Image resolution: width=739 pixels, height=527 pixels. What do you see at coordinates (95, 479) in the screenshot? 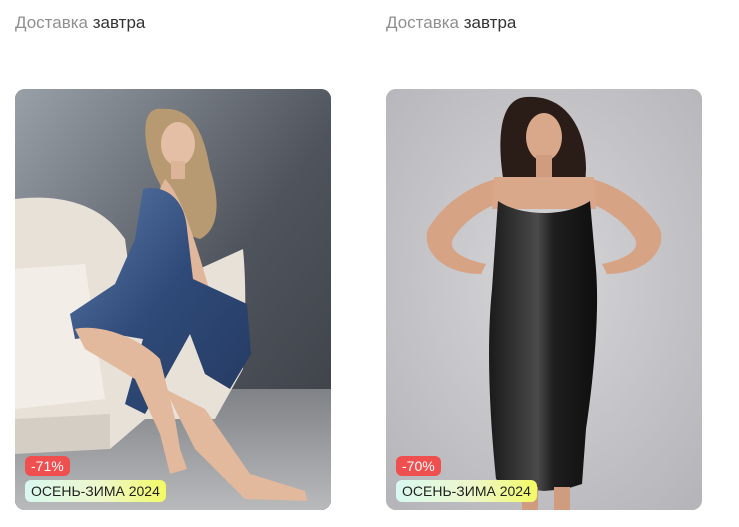
I see `product-badges: -71% ОСЕНЬ-ЗИМА 2024` at bounding box center [95, 479].